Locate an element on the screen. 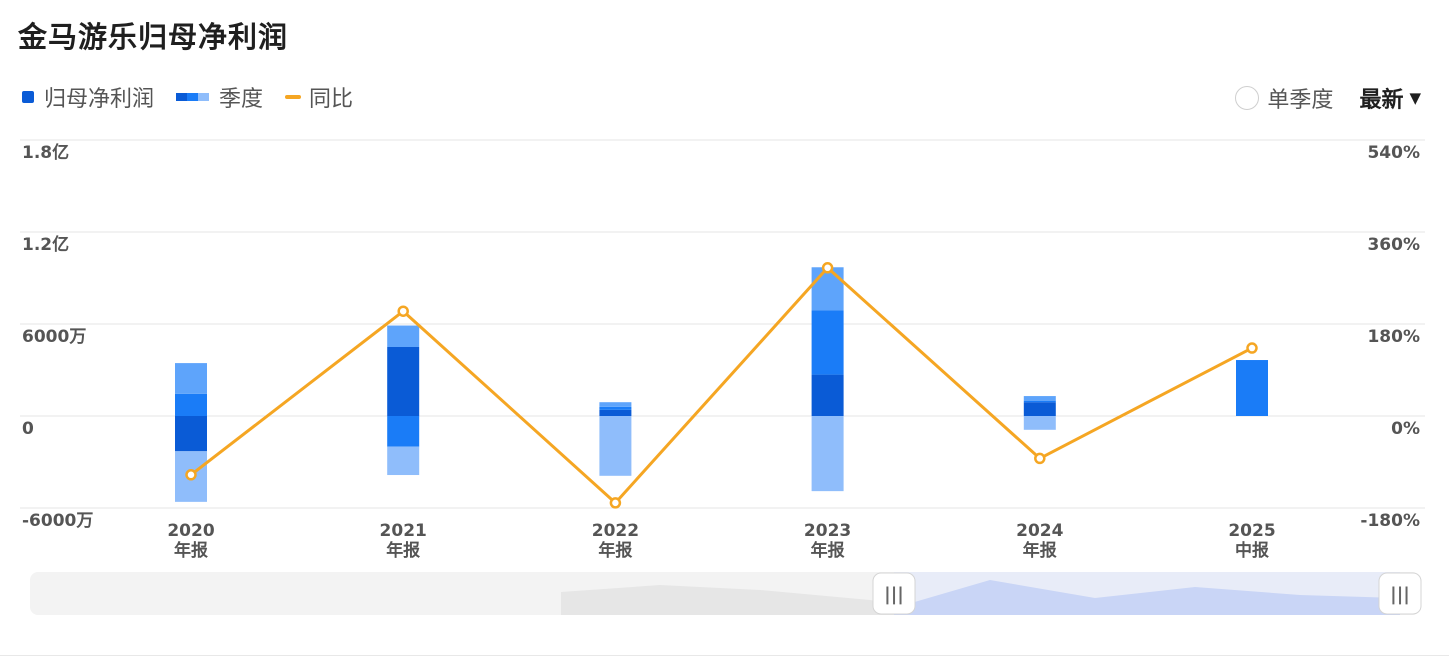 The height and width of the screenshot is (657, 1449). slider-left-handle: ||| is located at coordinates (894, 593).